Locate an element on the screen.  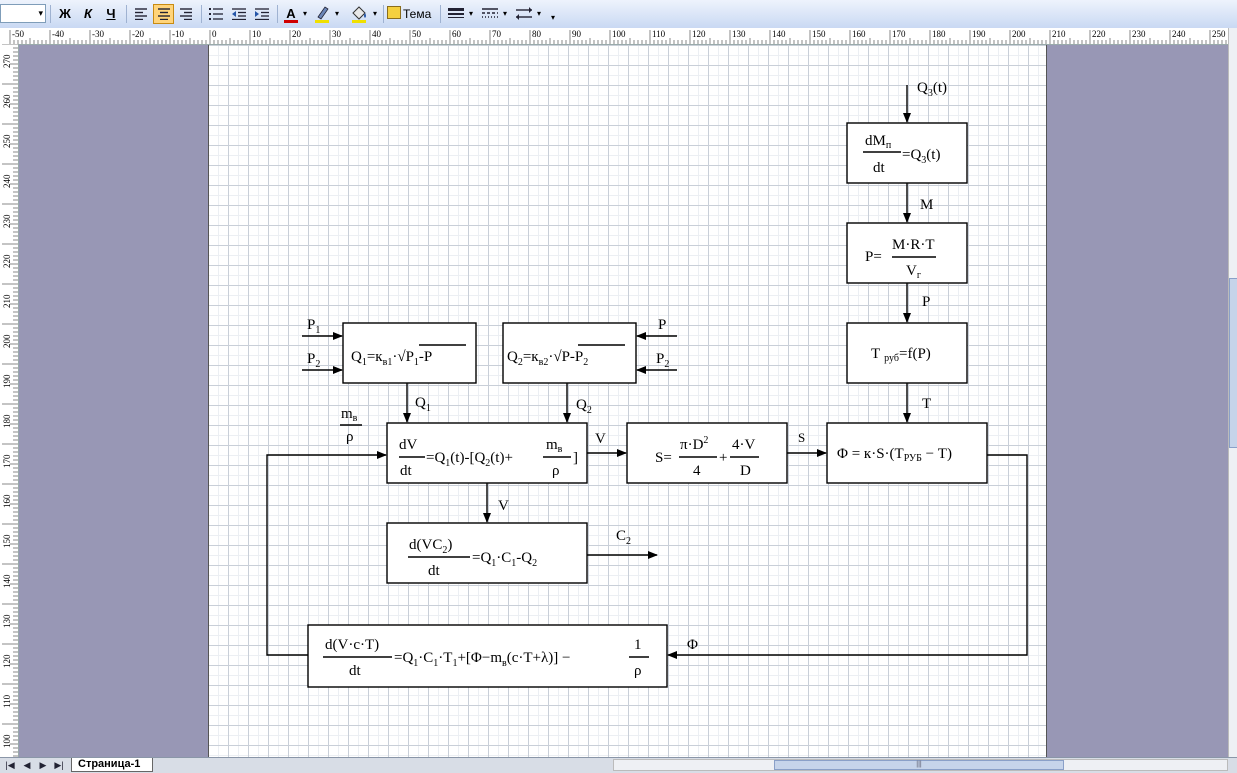
label-phi: Φ is located at coordinates (692, 645).